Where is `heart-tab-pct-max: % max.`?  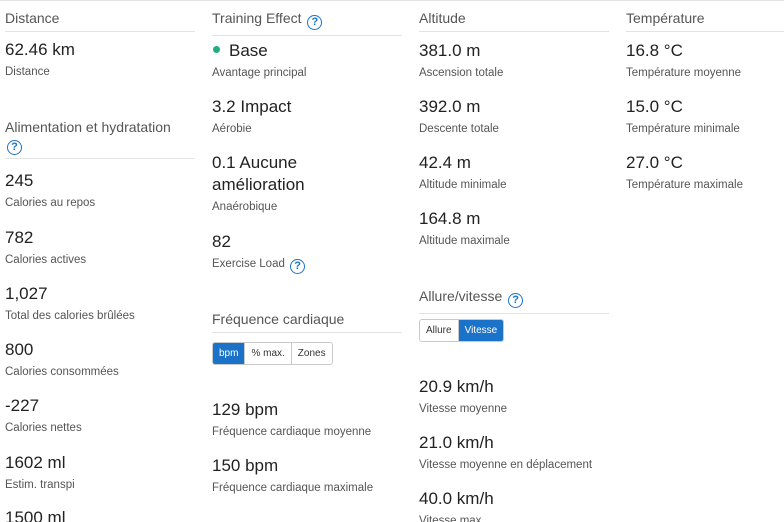
heart-tab-pct-max: % max. is located at coordinates (267, 353).